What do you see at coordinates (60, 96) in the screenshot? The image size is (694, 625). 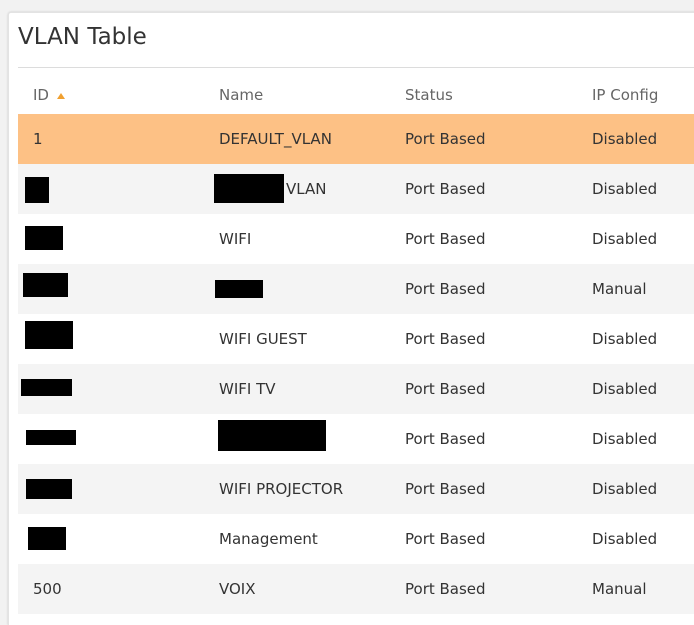 I see `sort-ascending-icon` at bounding box center [60, 96].